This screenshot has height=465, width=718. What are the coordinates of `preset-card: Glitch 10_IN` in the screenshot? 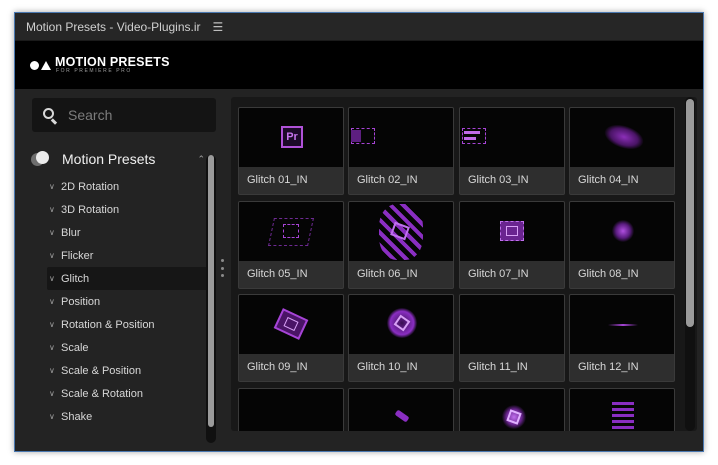 It's located at (401, 338).